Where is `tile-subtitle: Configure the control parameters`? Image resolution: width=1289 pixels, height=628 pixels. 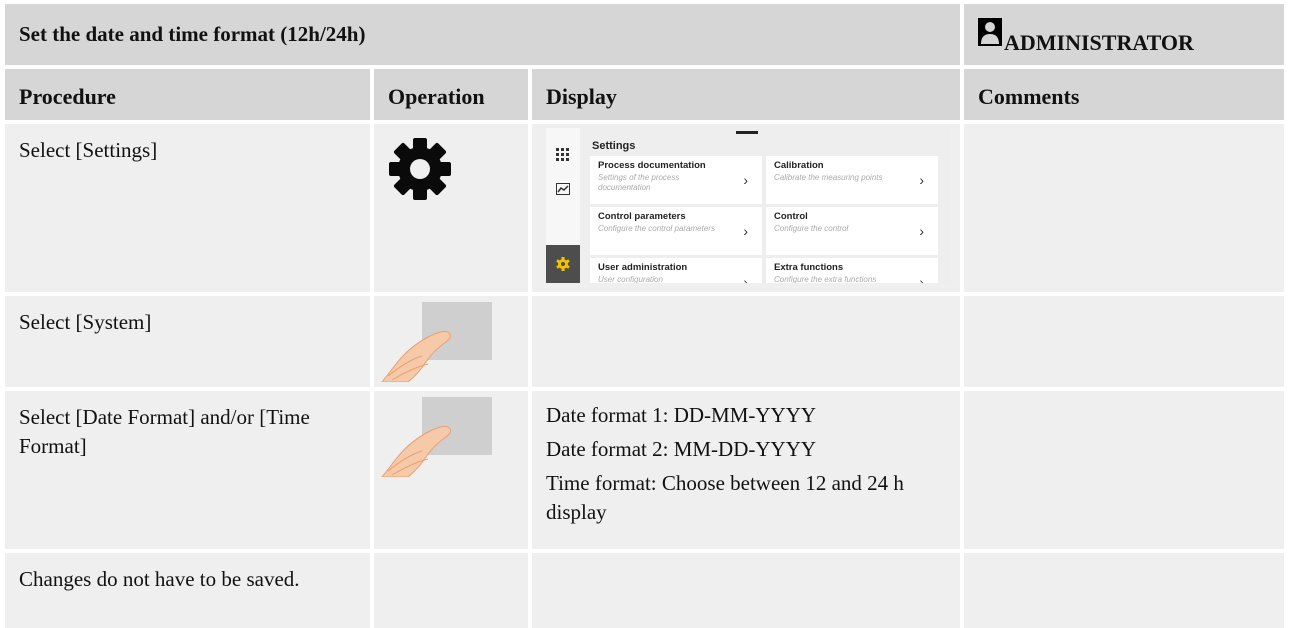
tile-subtitle: Configure the control parameters is located at coordinates (656, 228).